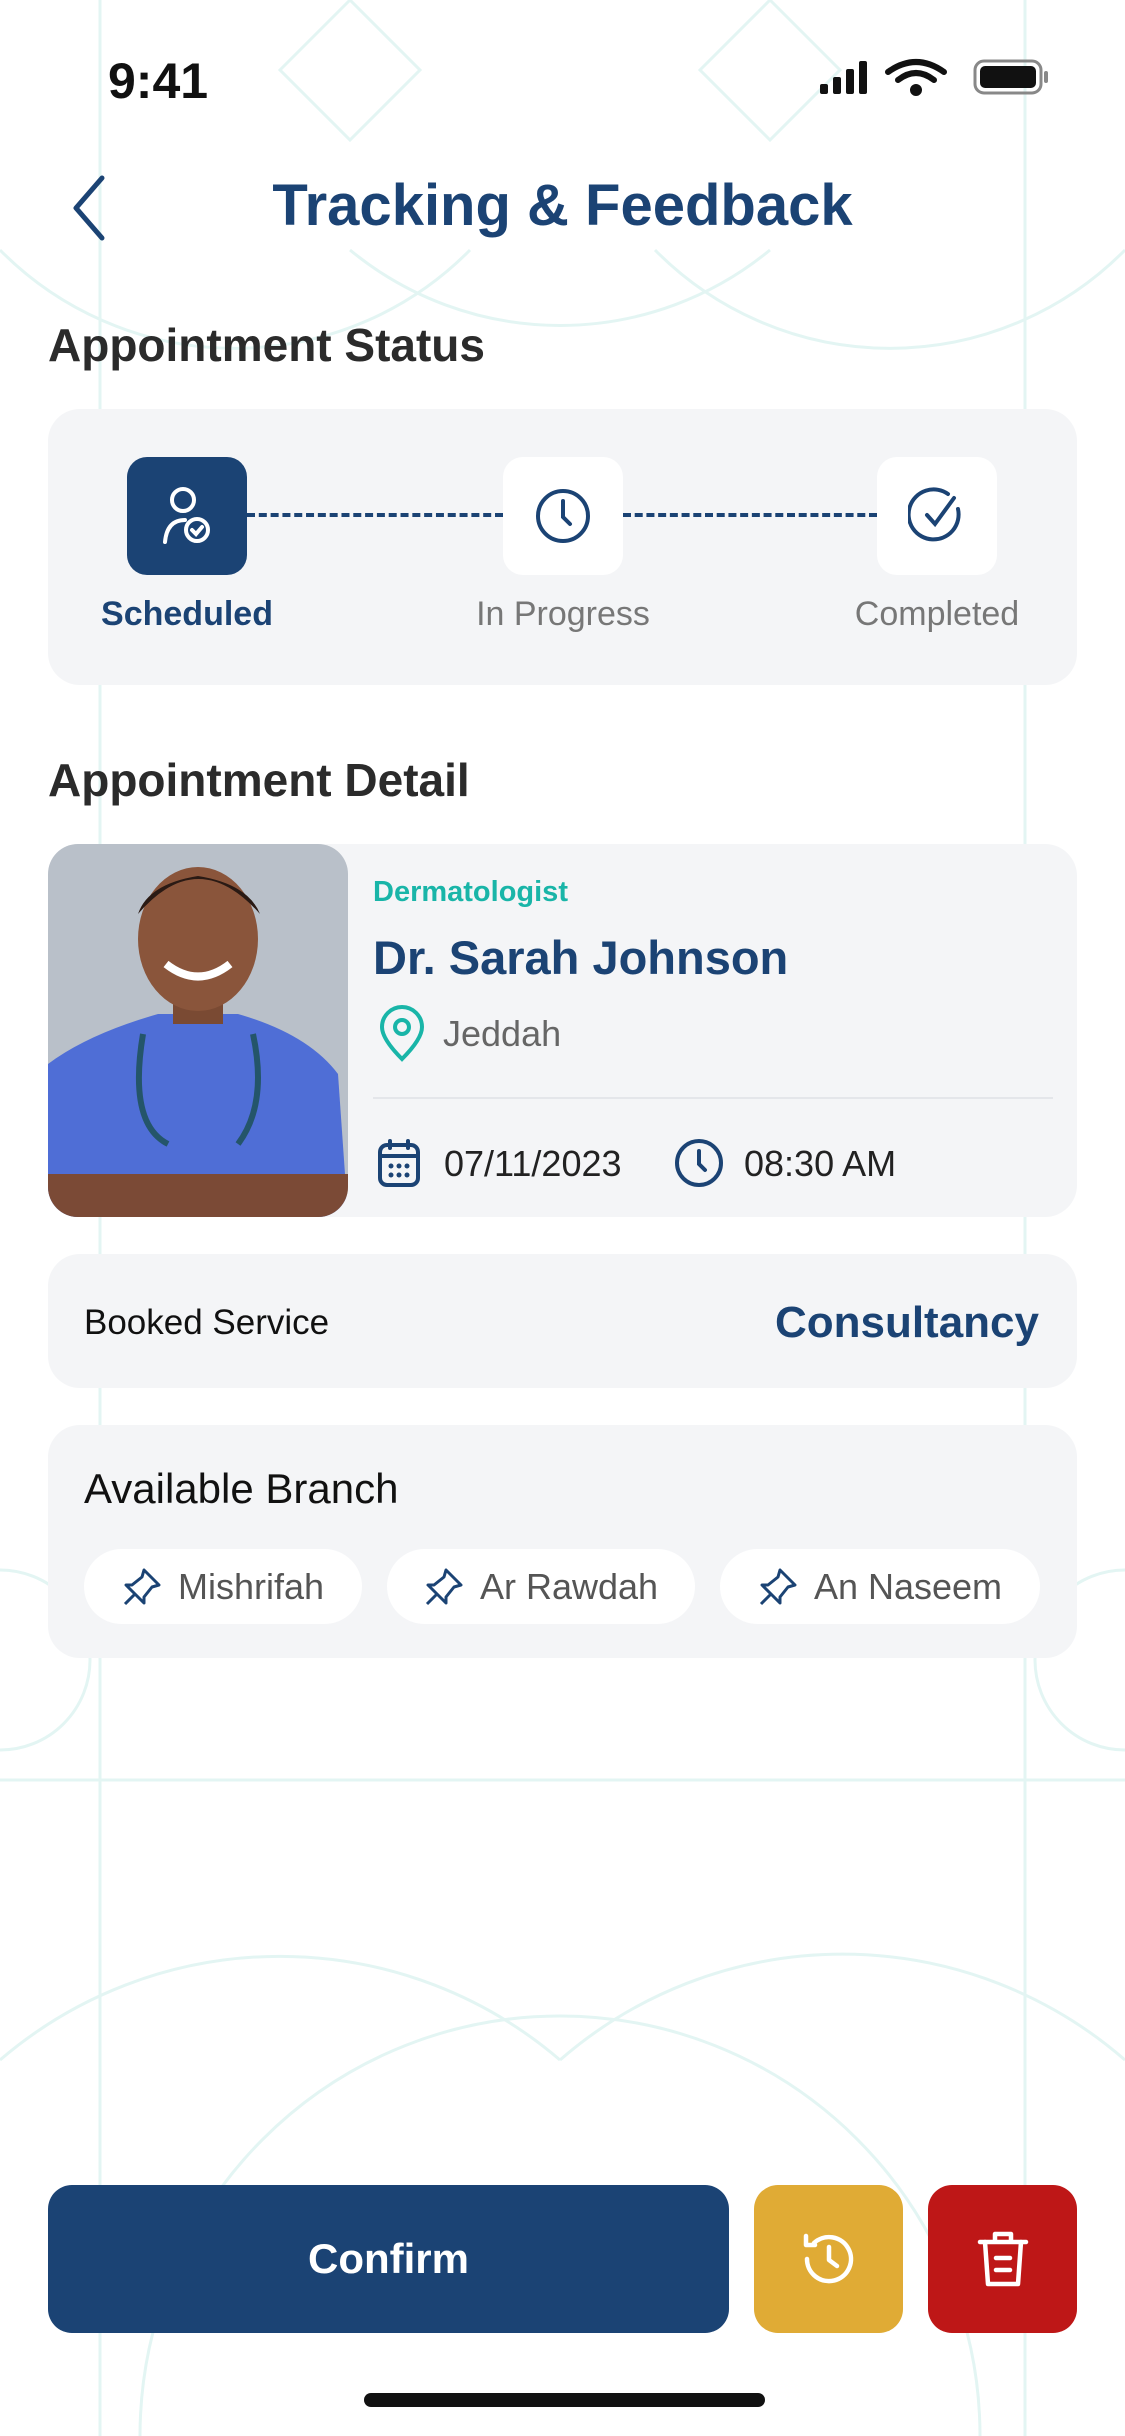 This screenshot has width=1125, height=2436. What do you see at coordinates (937, 614) in the screenshot?
I see `step-label-completed: Completed` at bounding box center [937, 614].